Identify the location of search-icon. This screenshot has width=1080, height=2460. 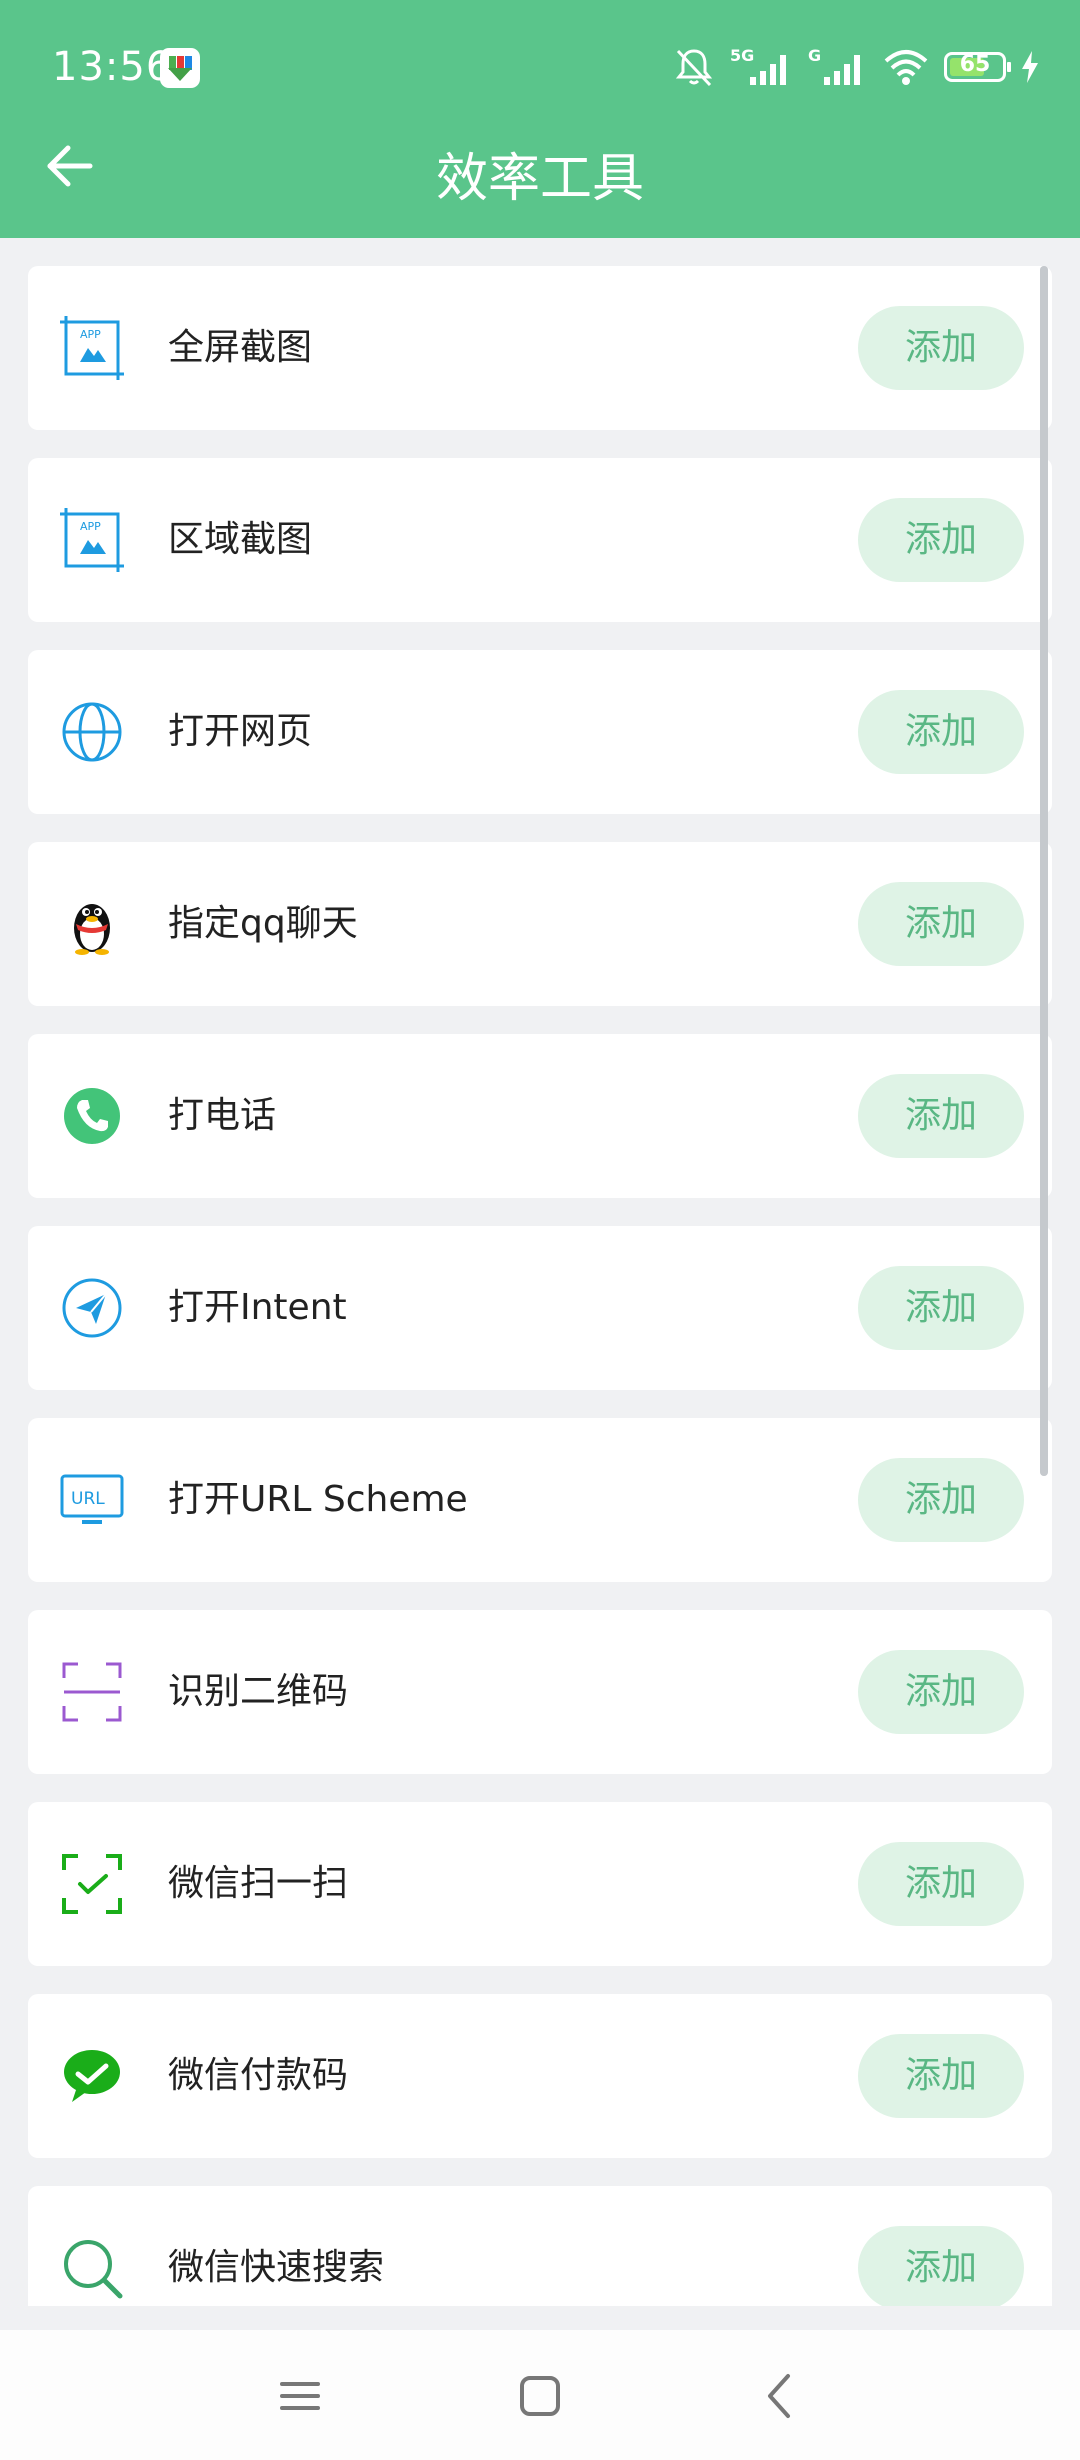
(93, 2269).